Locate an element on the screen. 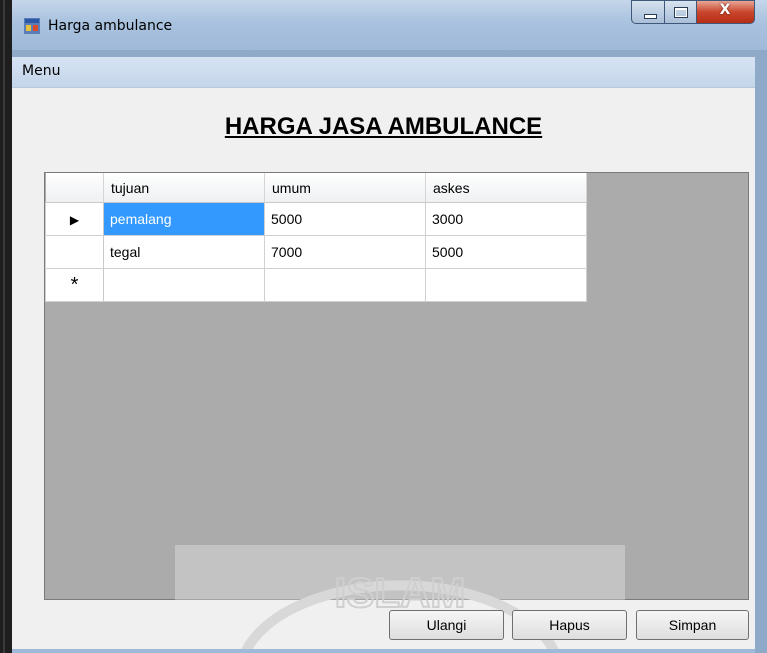 This screenshot has width=767, height=653. table-cell: 3000 is located at coordinates (506, 219).